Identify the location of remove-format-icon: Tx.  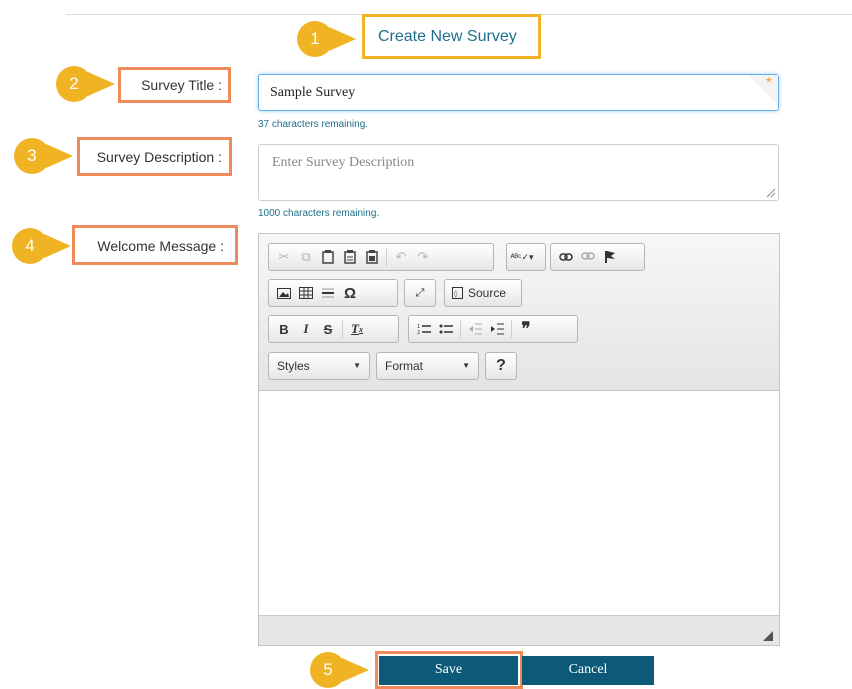
(357, 329).